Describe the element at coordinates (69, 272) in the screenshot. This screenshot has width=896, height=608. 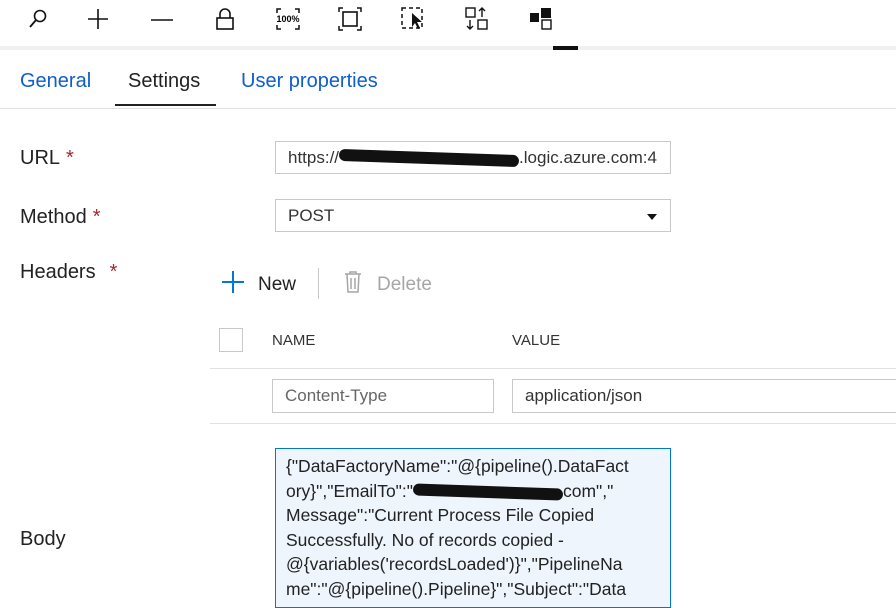
I see `headers-label: Headers *` at that location.